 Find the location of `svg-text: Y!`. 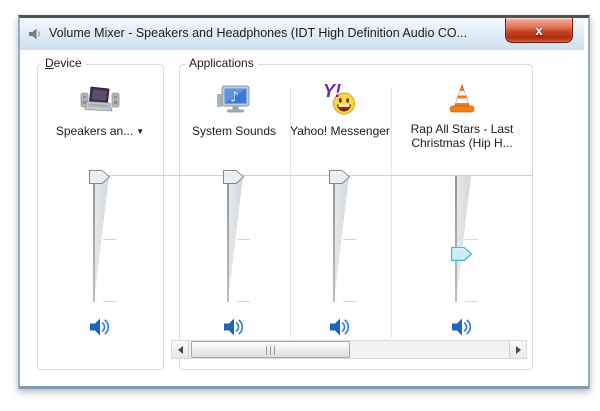

svg-text: Y! is located at coordinates (332, 91).